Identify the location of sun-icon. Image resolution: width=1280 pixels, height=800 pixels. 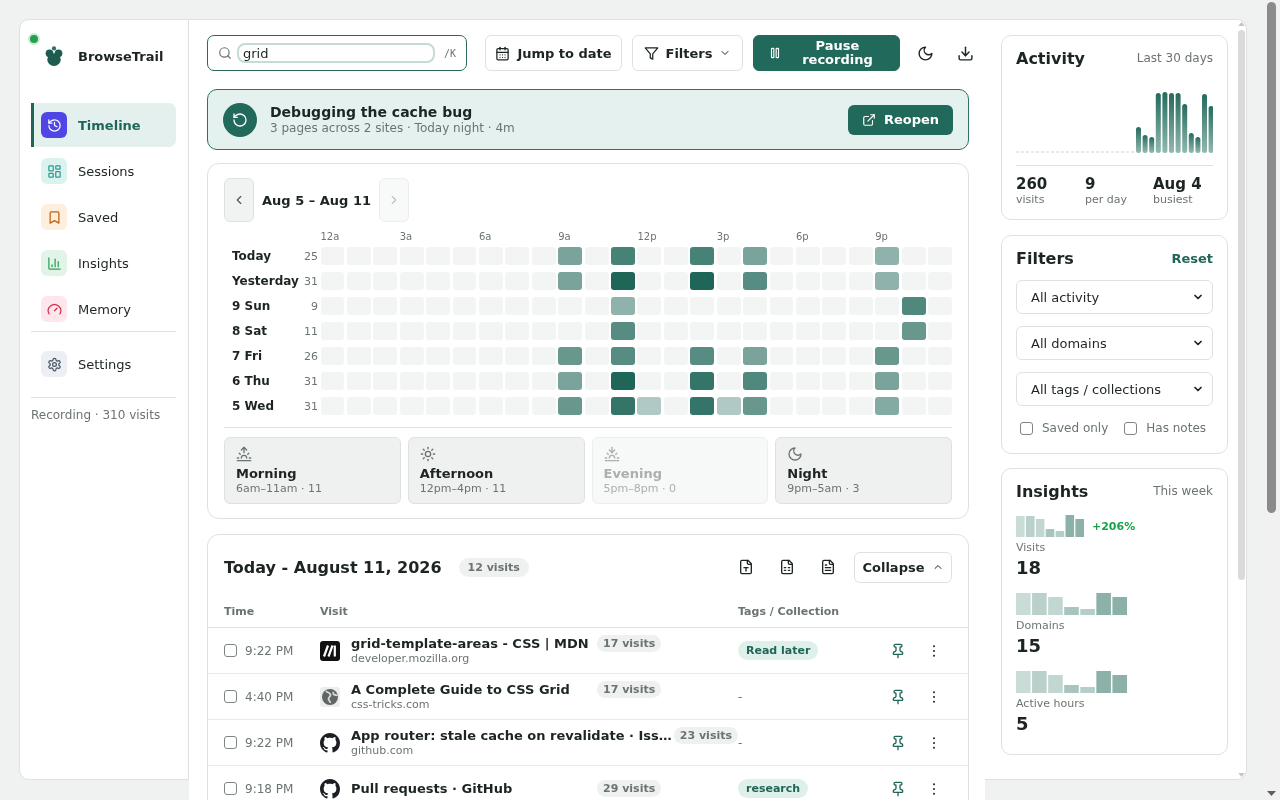
(427, 454).